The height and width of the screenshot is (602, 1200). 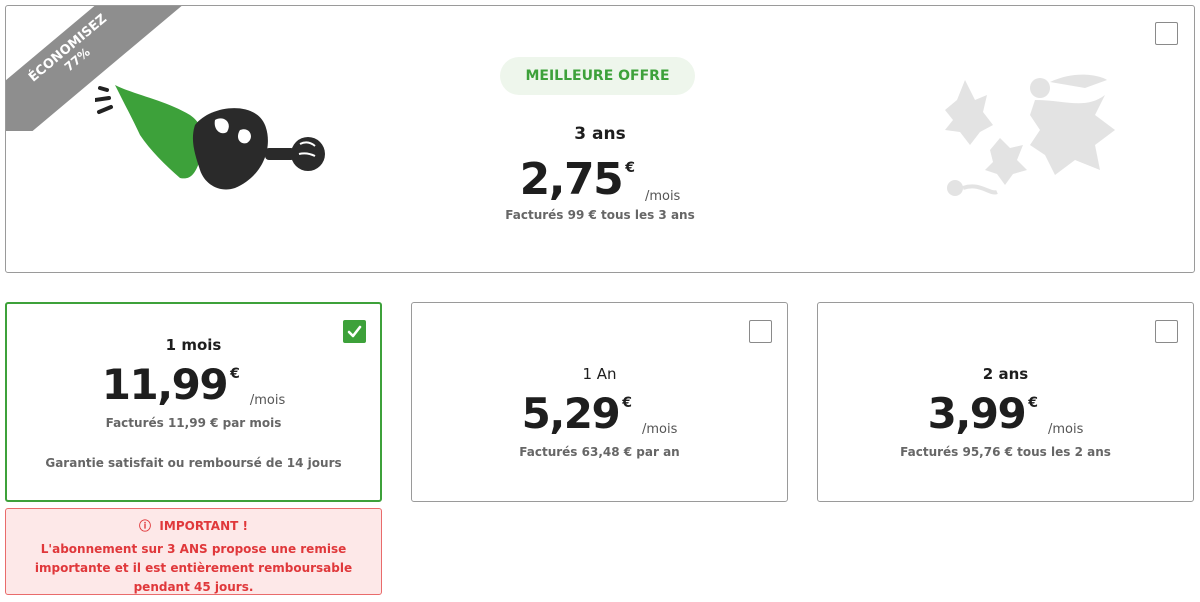 I want to click on plan-2-years-currency: €, so click(x=1033, y=403).